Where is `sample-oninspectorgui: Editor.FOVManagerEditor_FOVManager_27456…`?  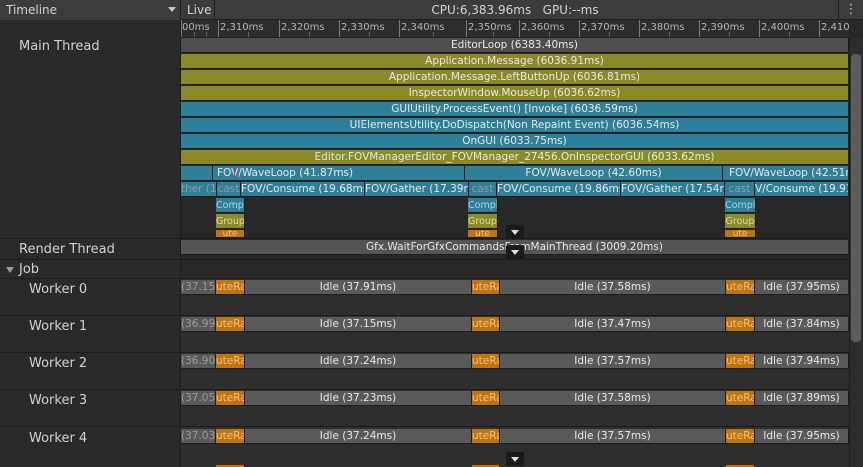 sample-oninspectorgui: Editor.FOVManagerEditor_FOVManager_27456… is located at coordinates (515, 157).